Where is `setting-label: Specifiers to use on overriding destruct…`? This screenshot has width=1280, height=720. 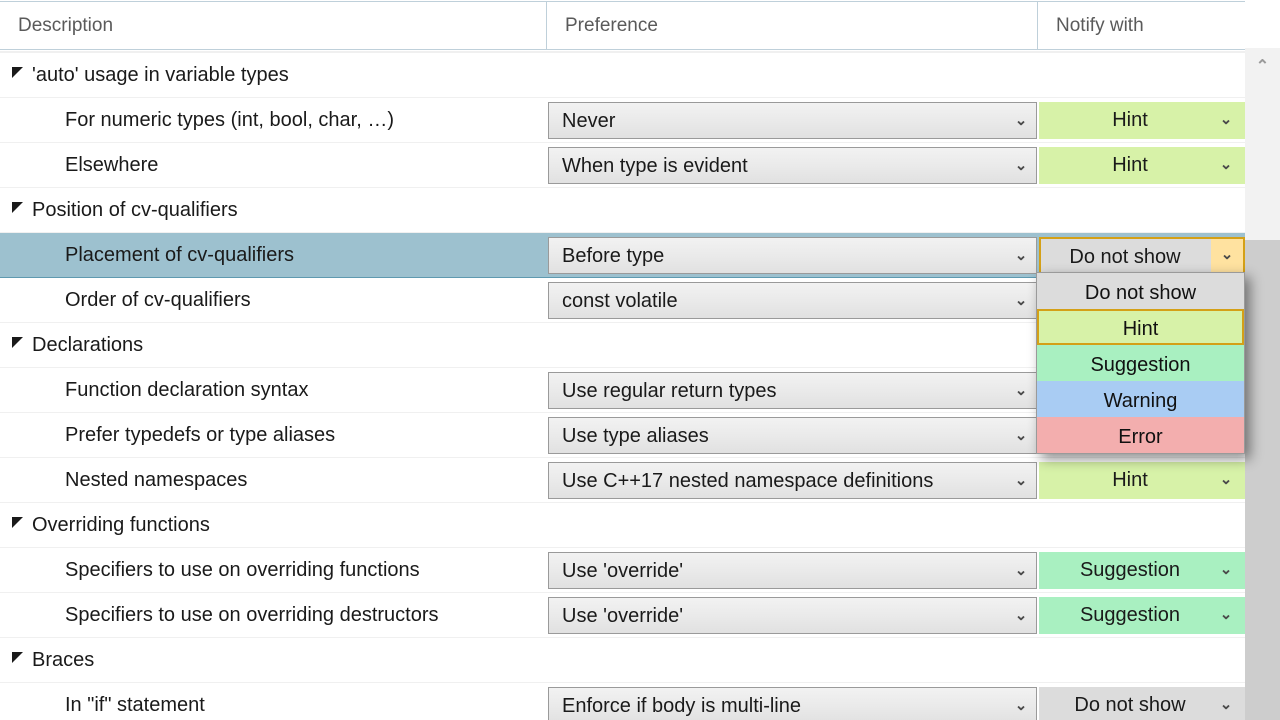 setting-label: Specifiers to use on overriding destruct… is located at coordinates (252, 615).